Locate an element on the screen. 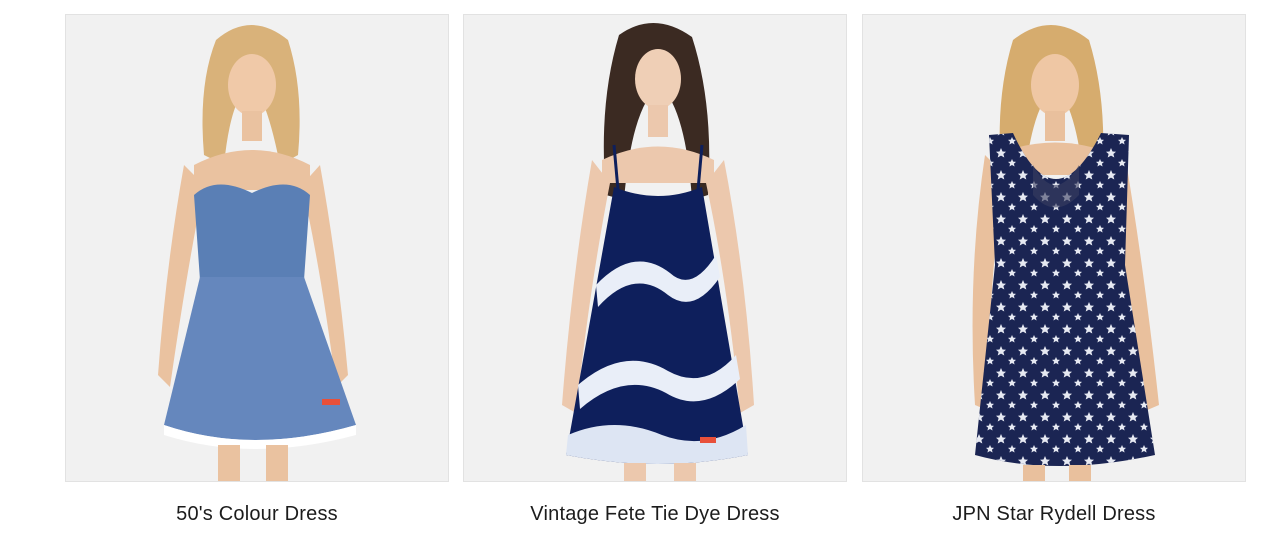  product-title: JPN Star Rydell Dress is located at coordinates (1054, 514).